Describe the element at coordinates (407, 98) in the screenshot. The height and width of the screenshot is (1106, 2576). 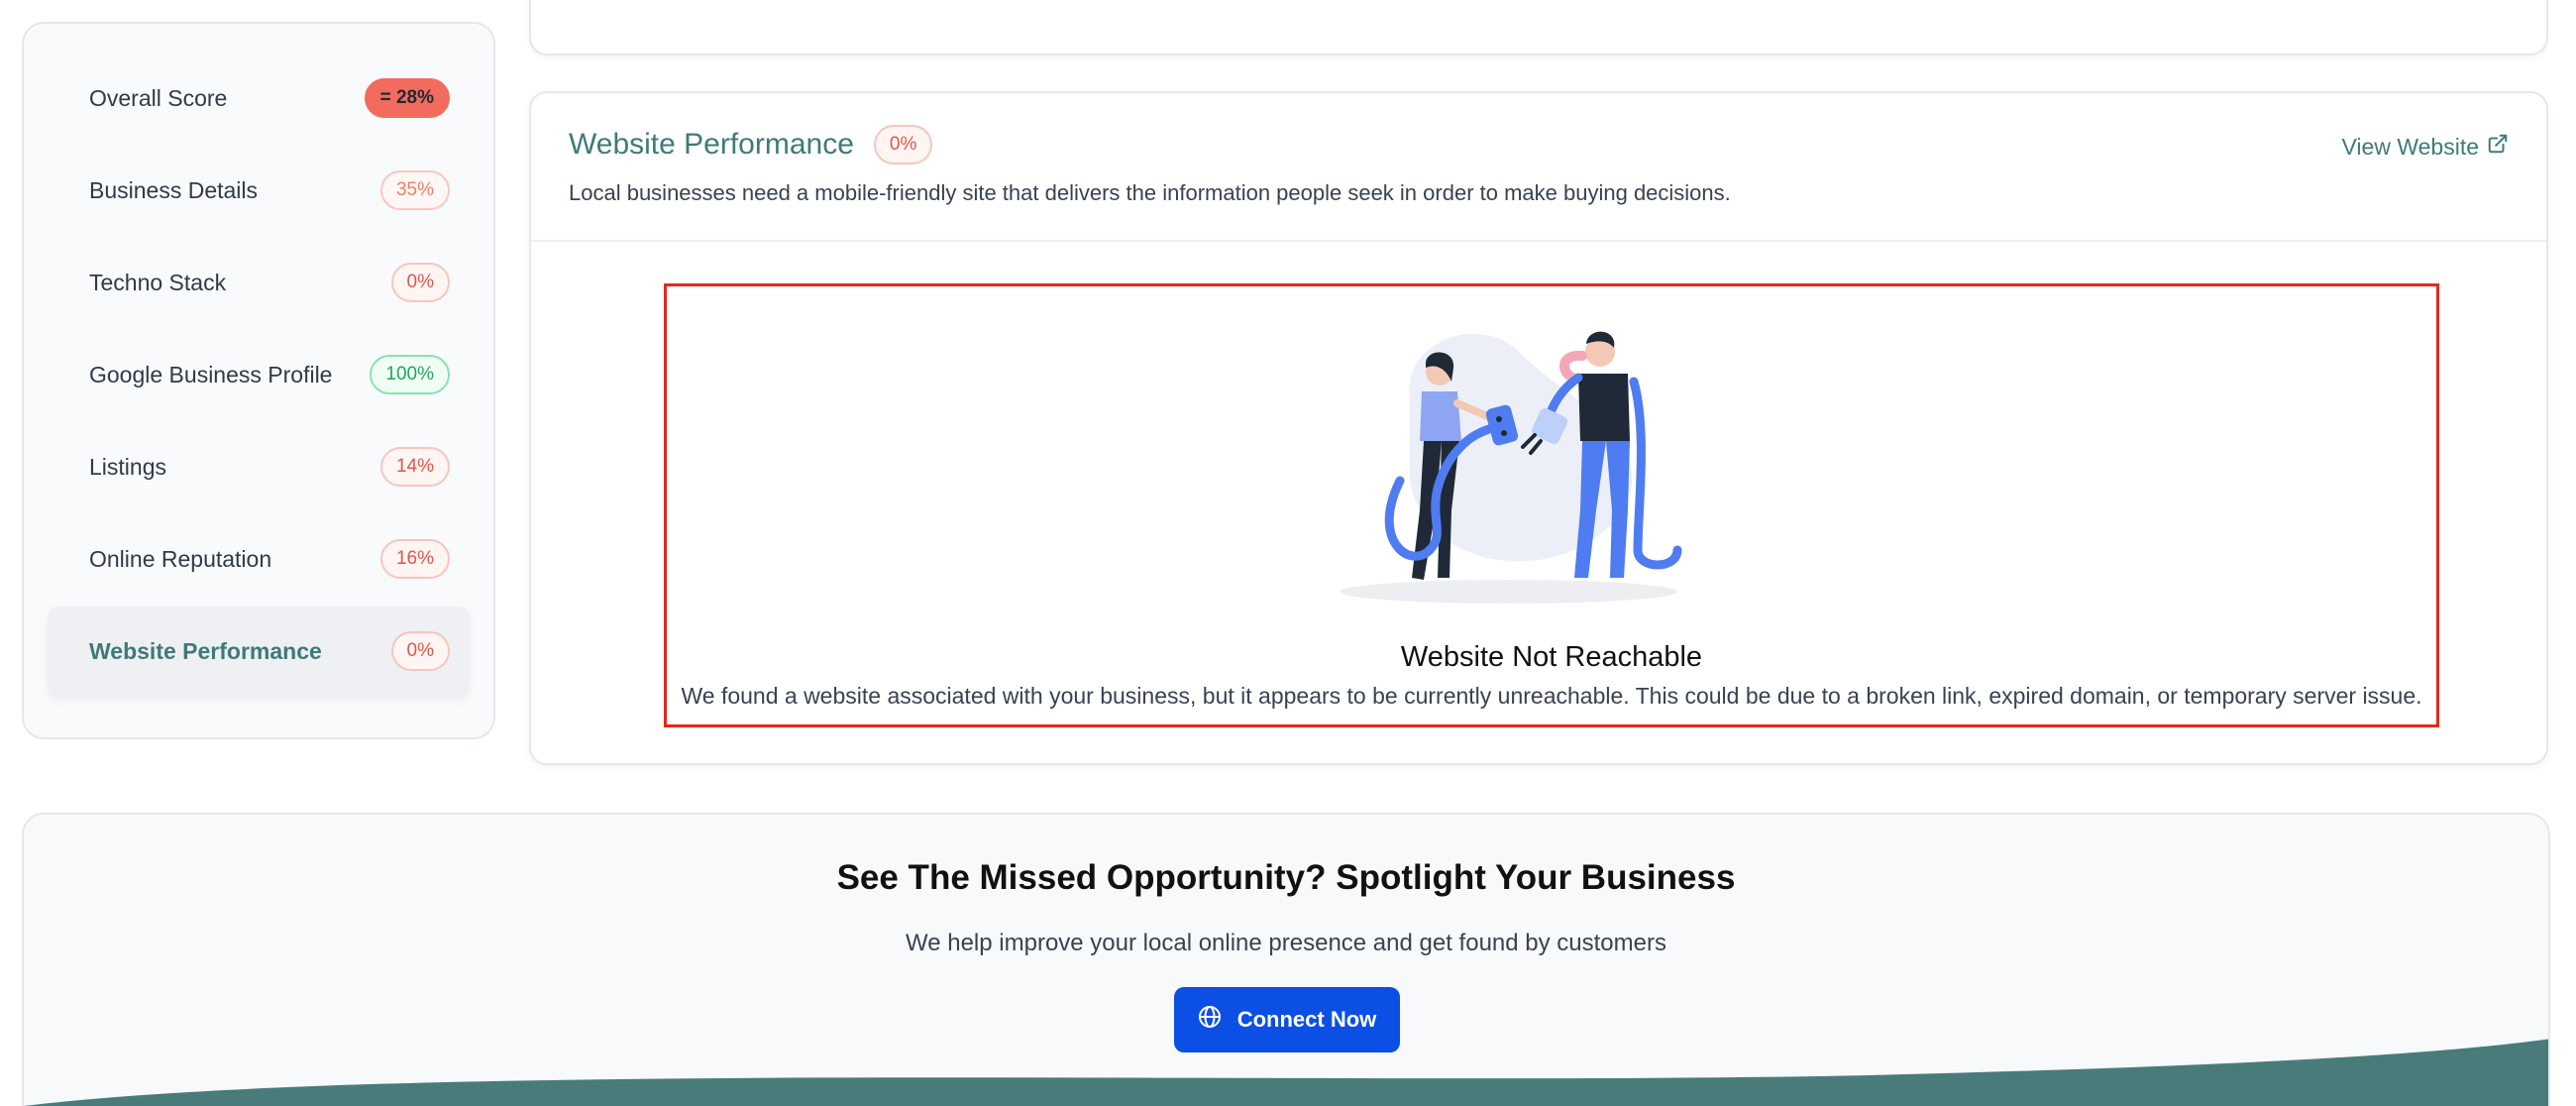
I see `score-badge: = 28%` at that location.